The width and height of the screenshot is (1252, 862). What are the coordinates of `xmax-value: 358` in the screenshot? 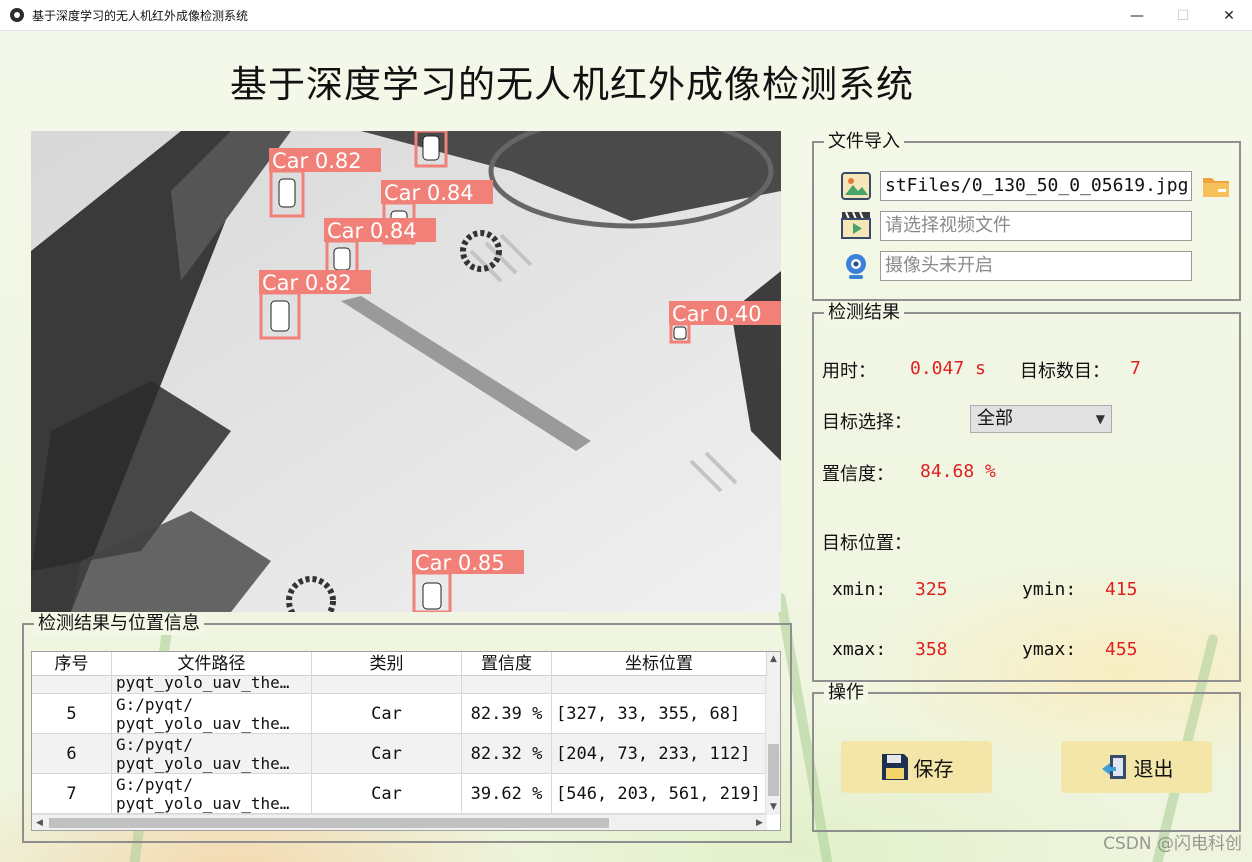 It's located at (931, 649).